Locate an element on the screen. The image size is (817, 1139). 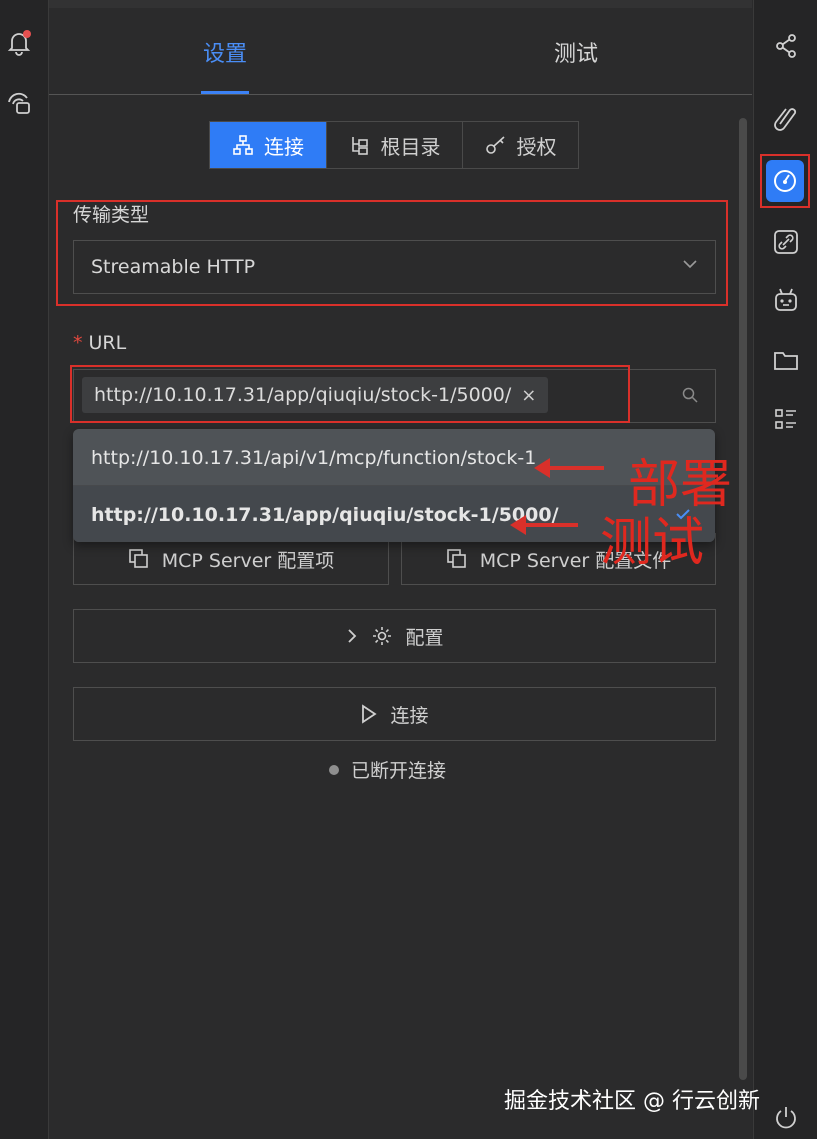
annotation-arrow-deploy is located at coordinates (569, 468).